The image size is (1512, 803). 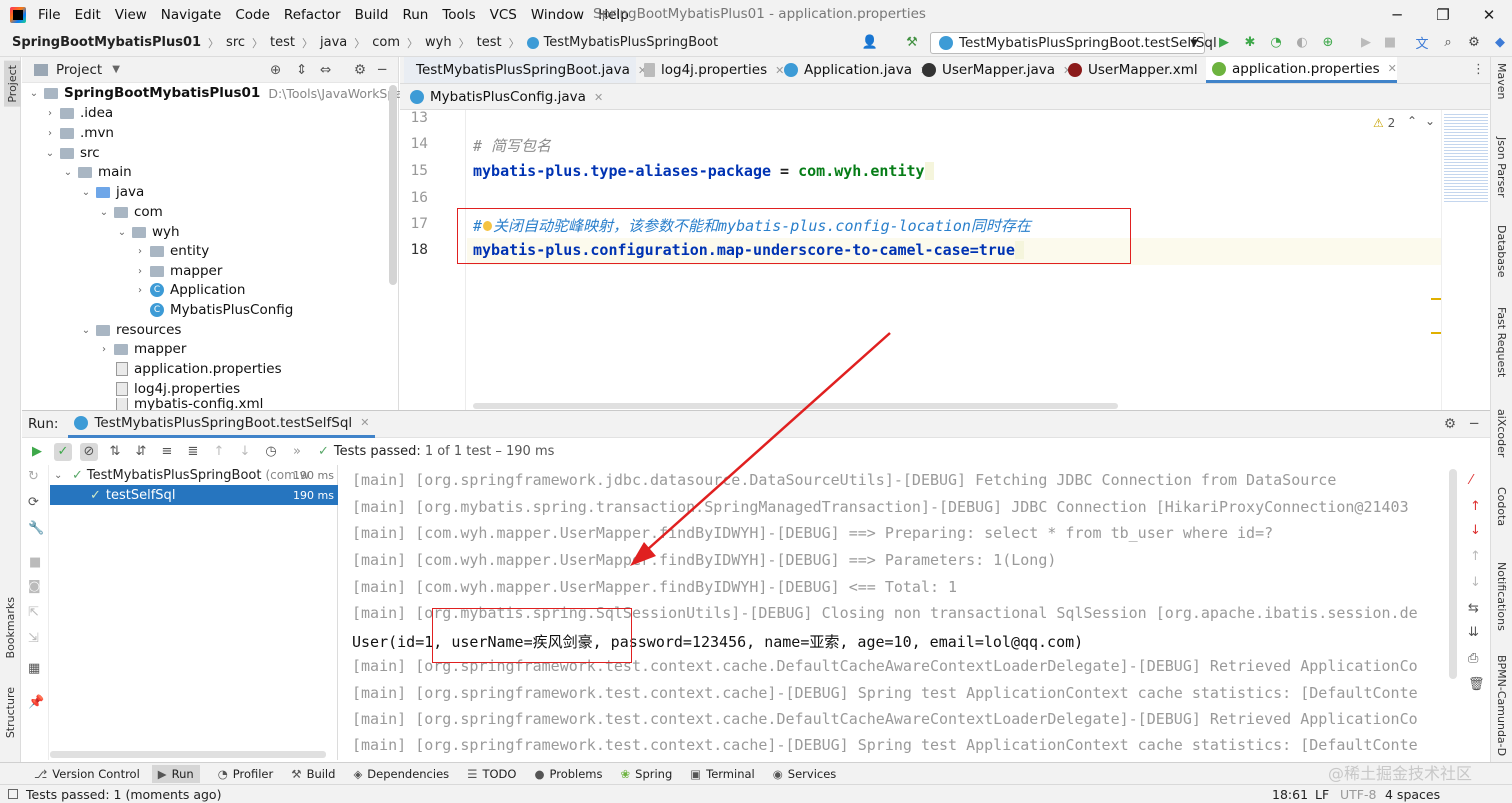 What do you see at coordinates (491, 774) in the screenshot?
I see `todo-tool-button: ☰ TODO` at bounding box center [491, 774].